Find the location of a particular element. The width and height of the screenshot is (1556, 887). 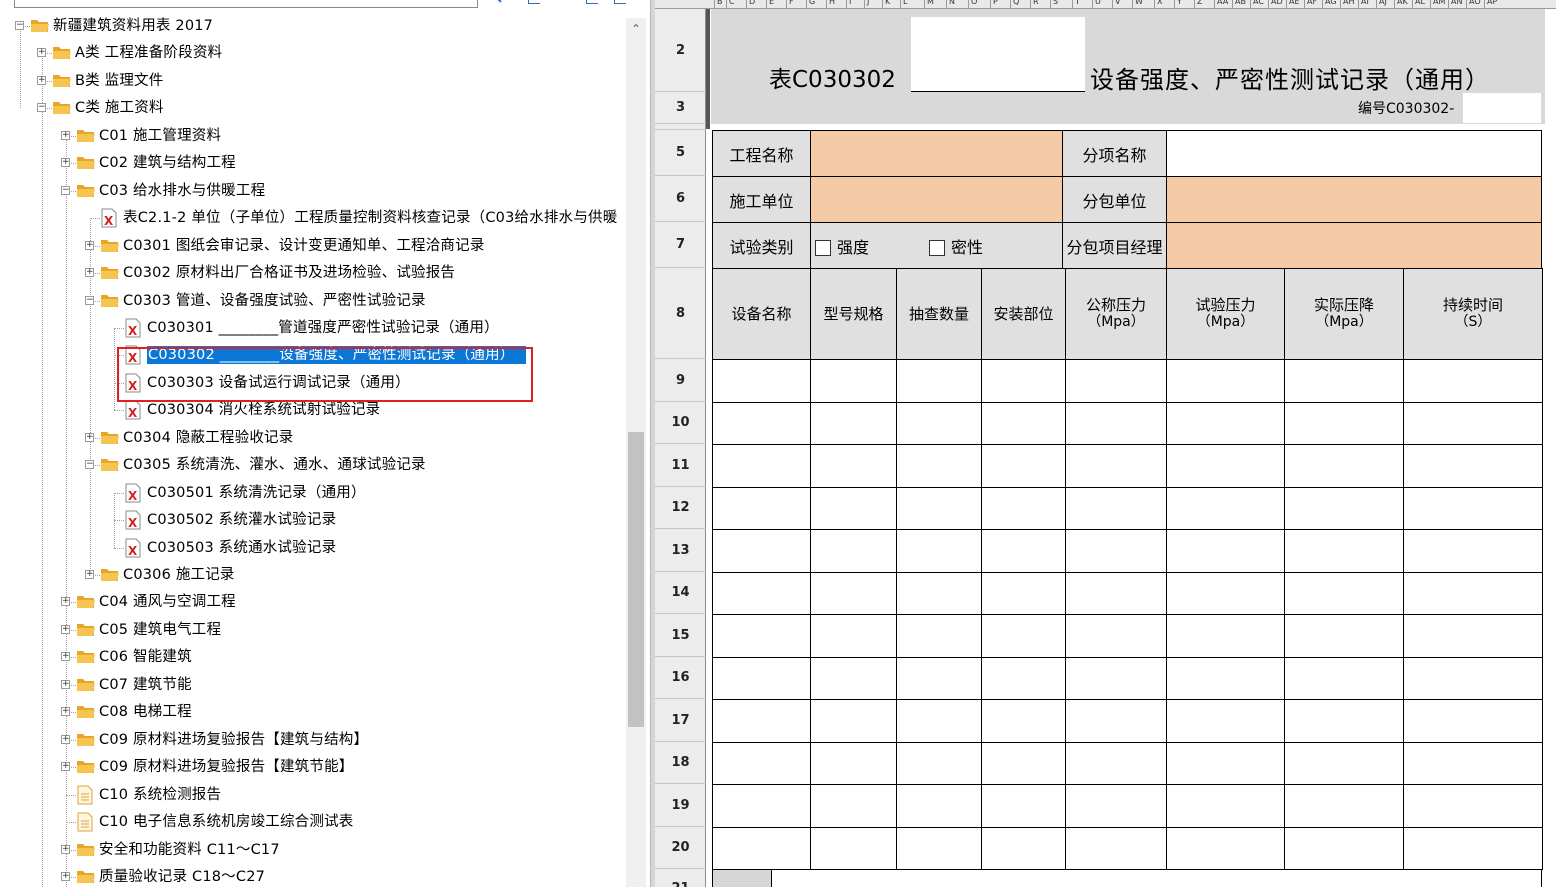

row-number: 16 is located at coordinates (680, 678).